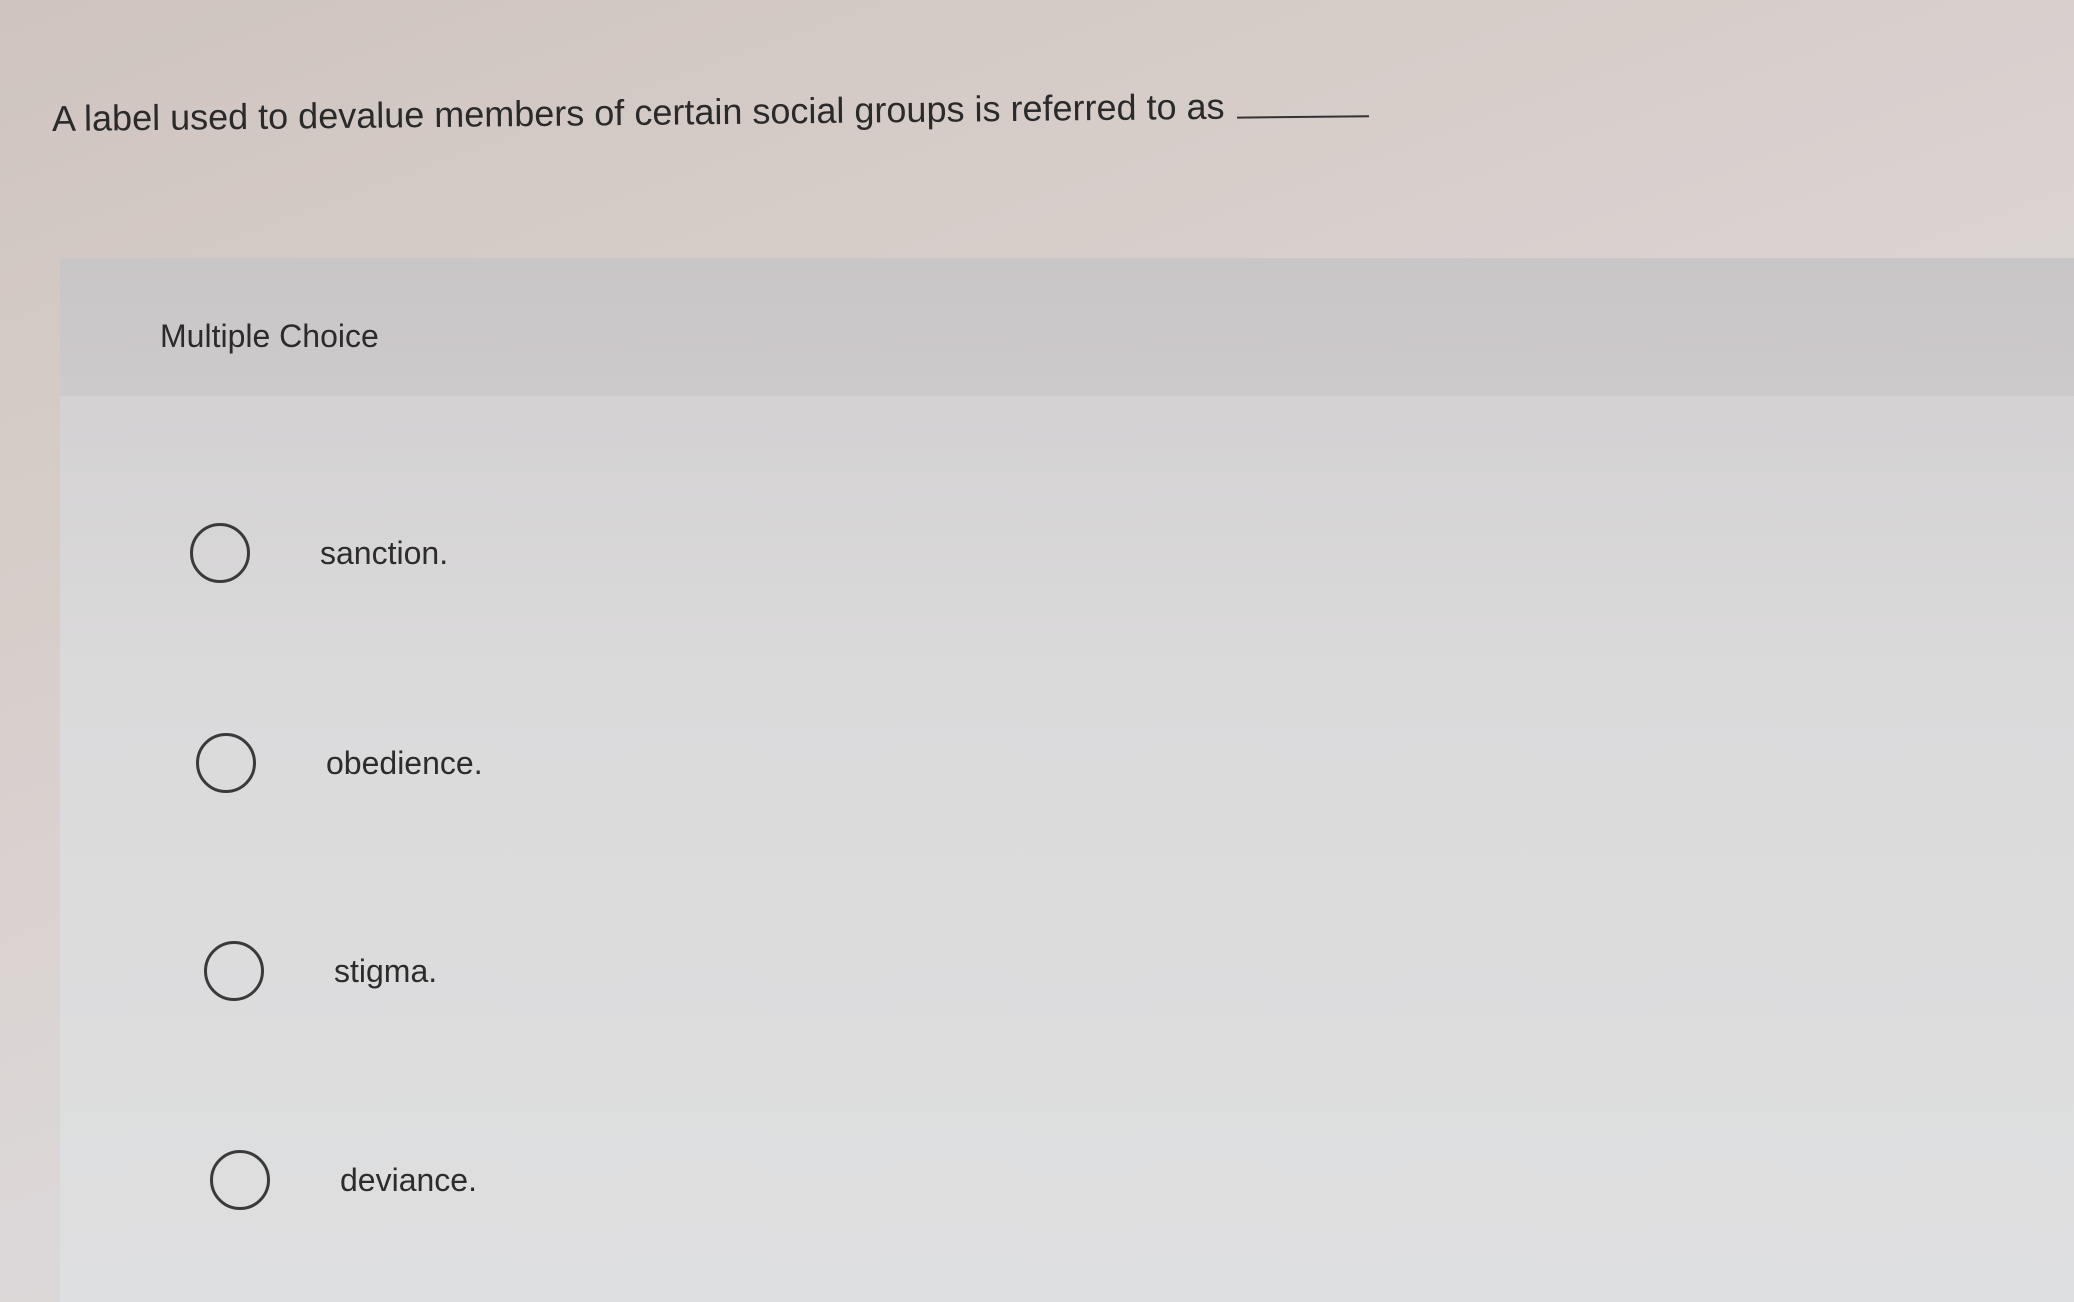  I want to click on multiple-choice-header: Multiple Choice, so click(1067, 327).